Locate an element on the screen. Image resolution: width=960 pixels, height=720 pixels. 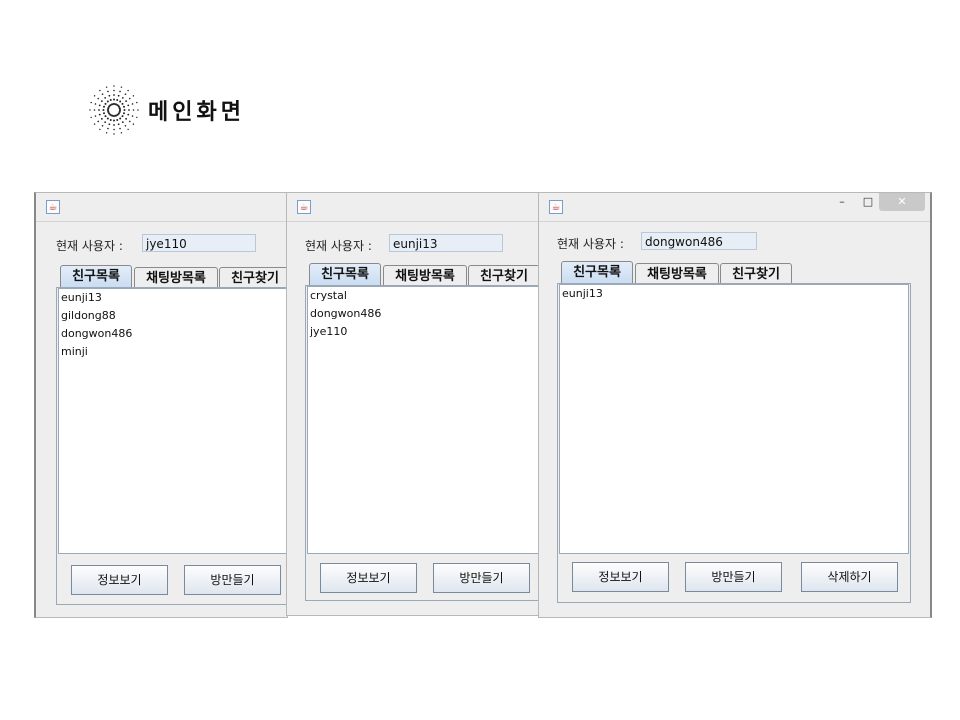
delete-button: 삭제하기 is located at coordinates (849, 577).